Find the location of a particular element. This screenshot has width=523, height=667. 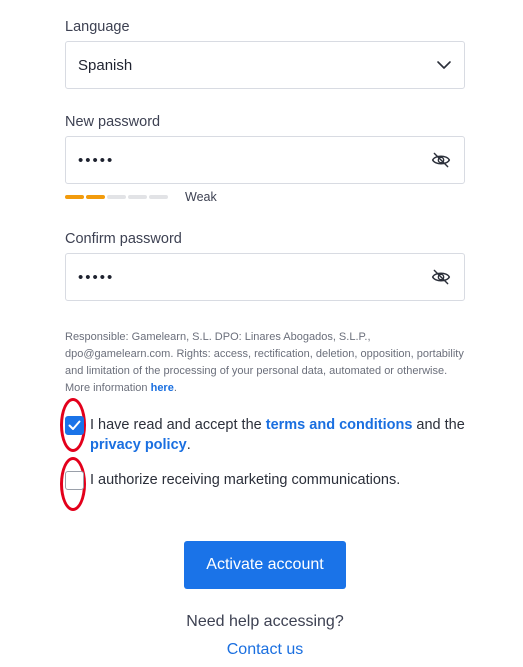

terms-link: terms and conditions is located at coordinates (339, 425).